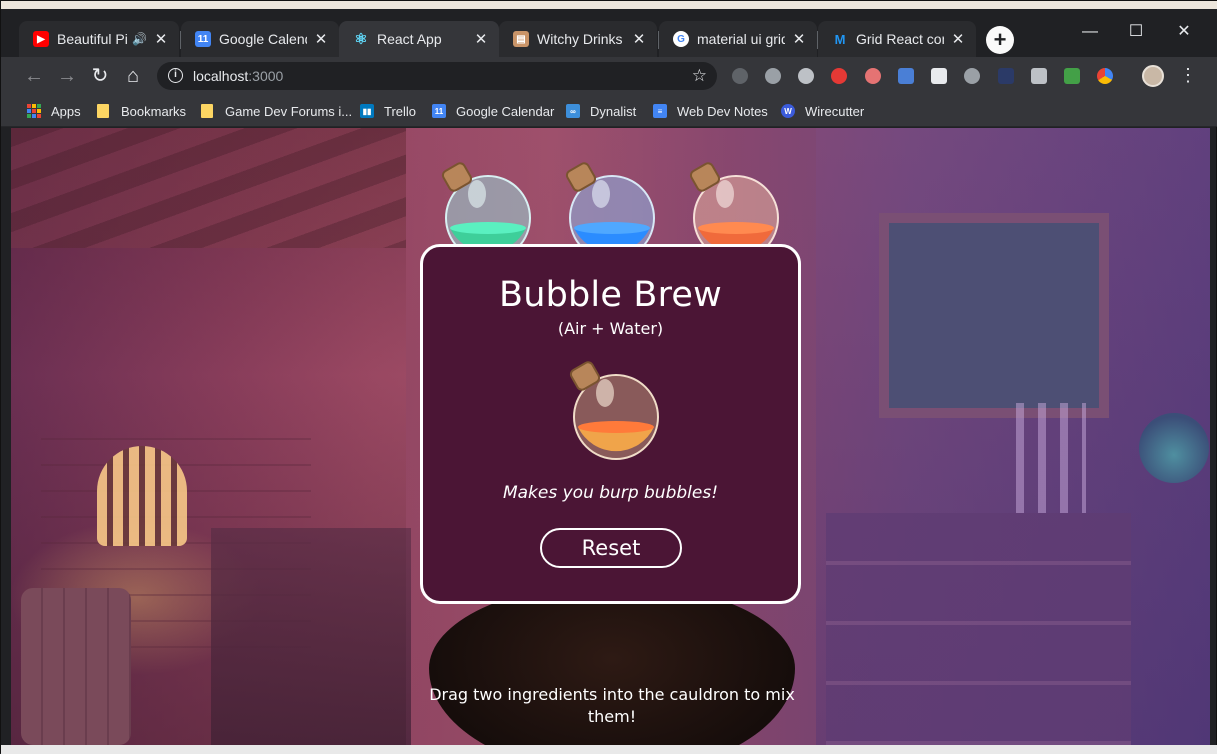 Image resolution: width=1217 pixels, height=754 pixels. I want to click on bookmark-star-icon: ☆, so click(699, 76).